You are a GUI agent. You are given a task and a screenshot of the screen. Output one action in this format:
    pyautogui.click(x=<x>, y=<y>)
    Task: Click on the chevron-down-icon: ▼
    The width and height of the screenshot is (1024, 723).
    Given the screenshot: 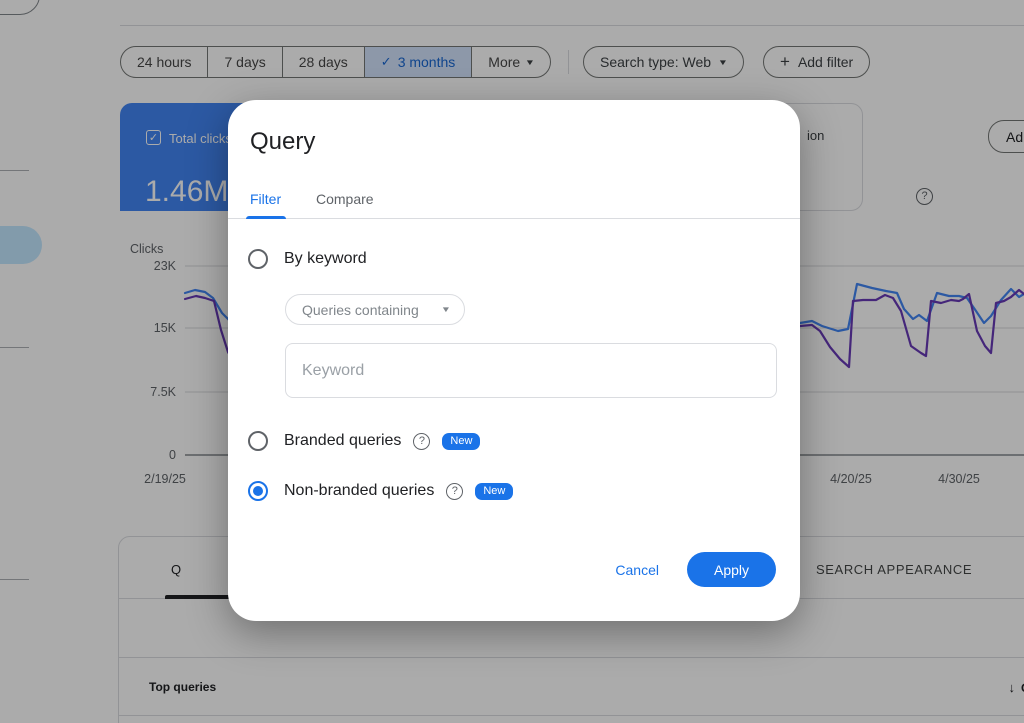 What is the action you would take?
    pyautogui.click(x=446, y=309)
    